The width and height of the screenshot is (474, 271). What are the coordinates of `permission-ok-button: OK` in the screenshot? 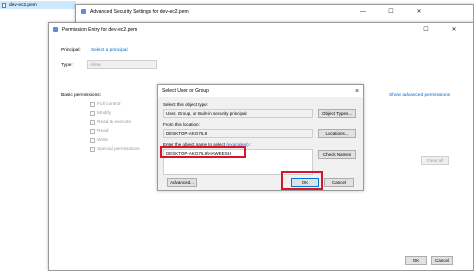 It's located at (416, 260).